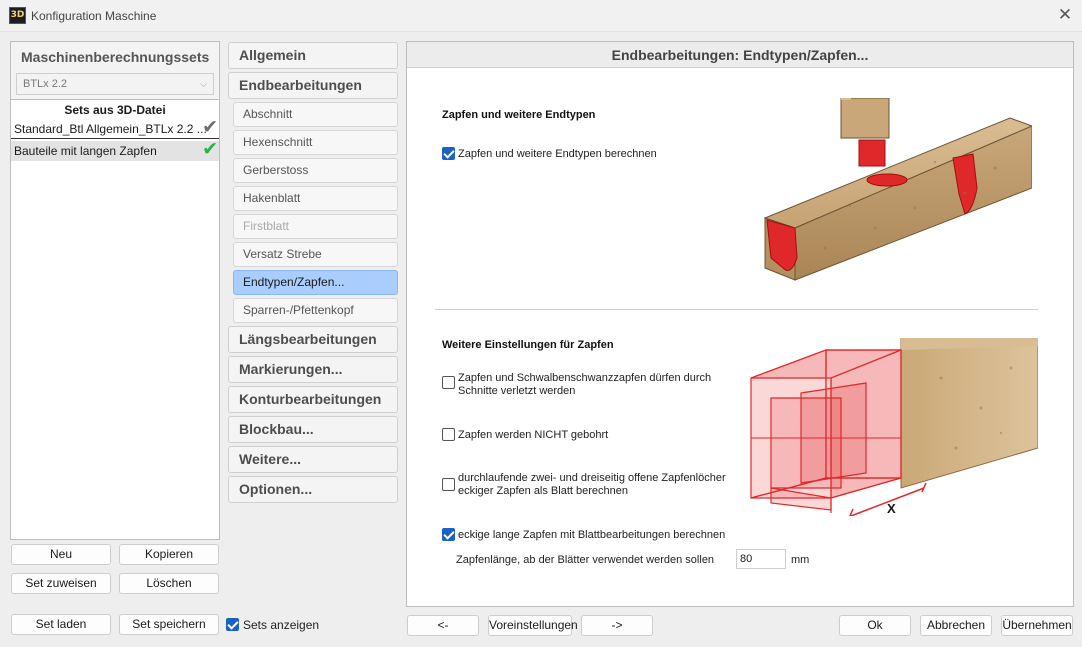  Describe the element at coordinates (61, 583) in the screenshot. I see `assign-set-button: Set zuweisen` at that location.